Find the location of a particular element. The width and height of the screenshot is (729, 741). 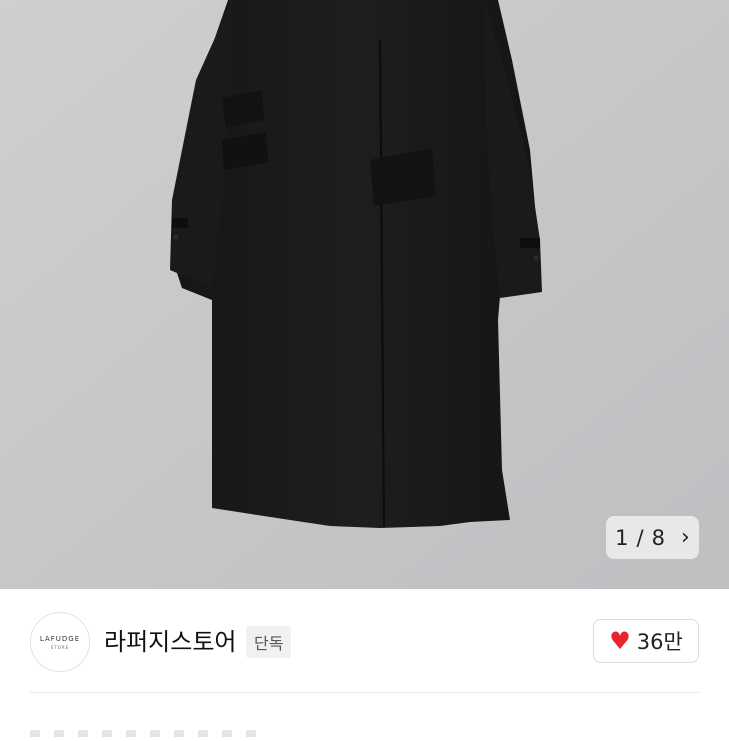

like-button: ♥ 36만 is located at coordinates (646, 641).